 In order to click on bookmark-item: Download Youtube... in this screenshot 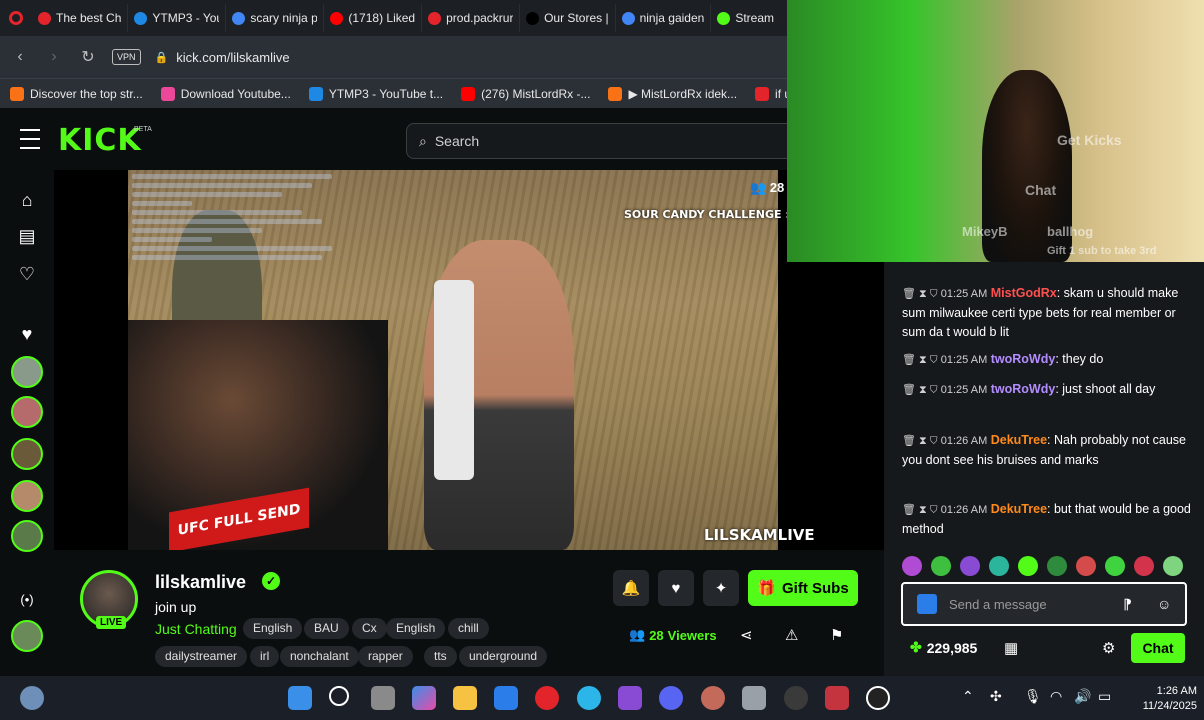, I will do `click(225, 93)`.